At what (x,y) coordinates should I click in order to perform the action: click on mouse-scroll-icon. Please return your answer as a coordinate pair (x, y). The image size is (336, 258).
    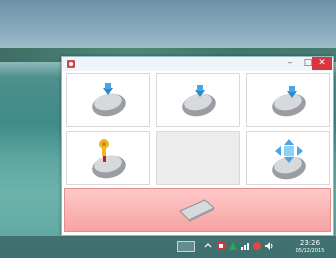
    Looking at the image, I should click on (289, 159).